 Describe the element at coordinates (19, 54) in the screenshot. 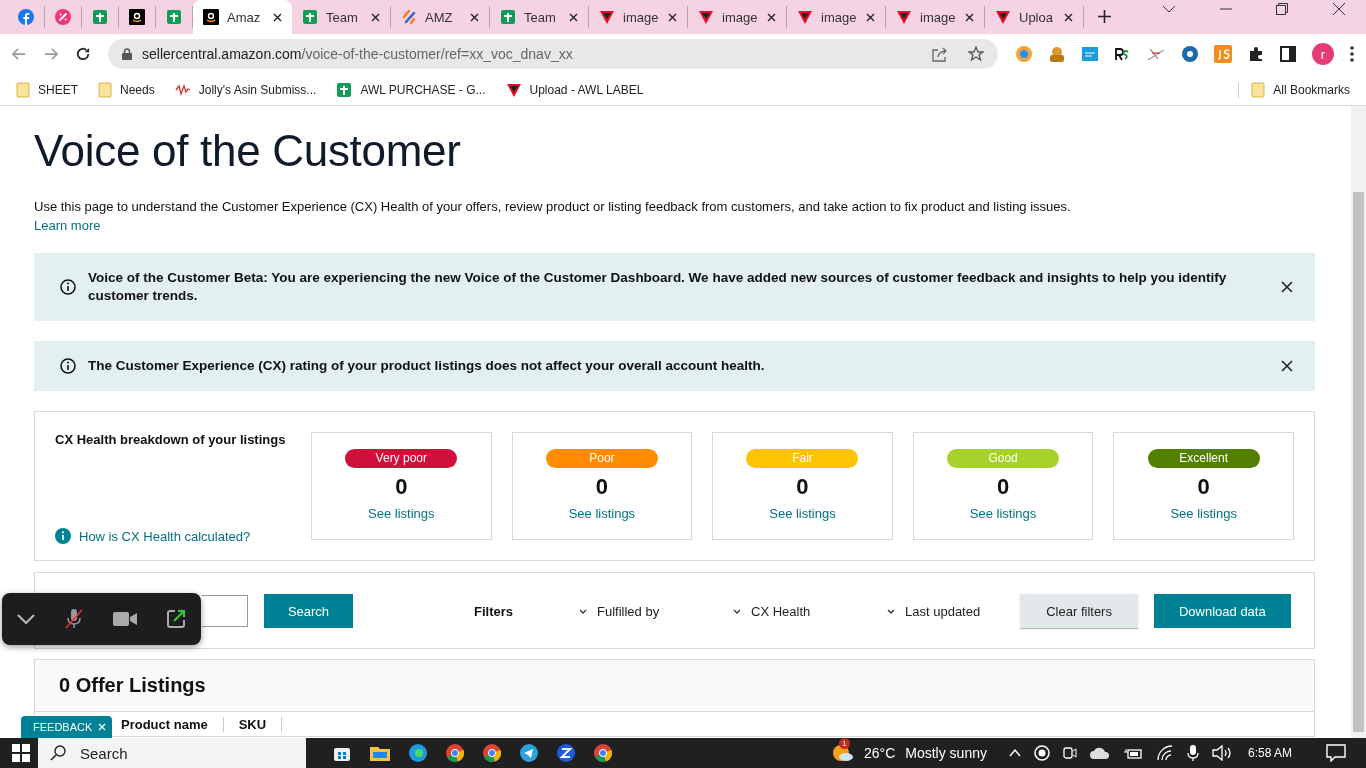

I see `back-icon` at that location.